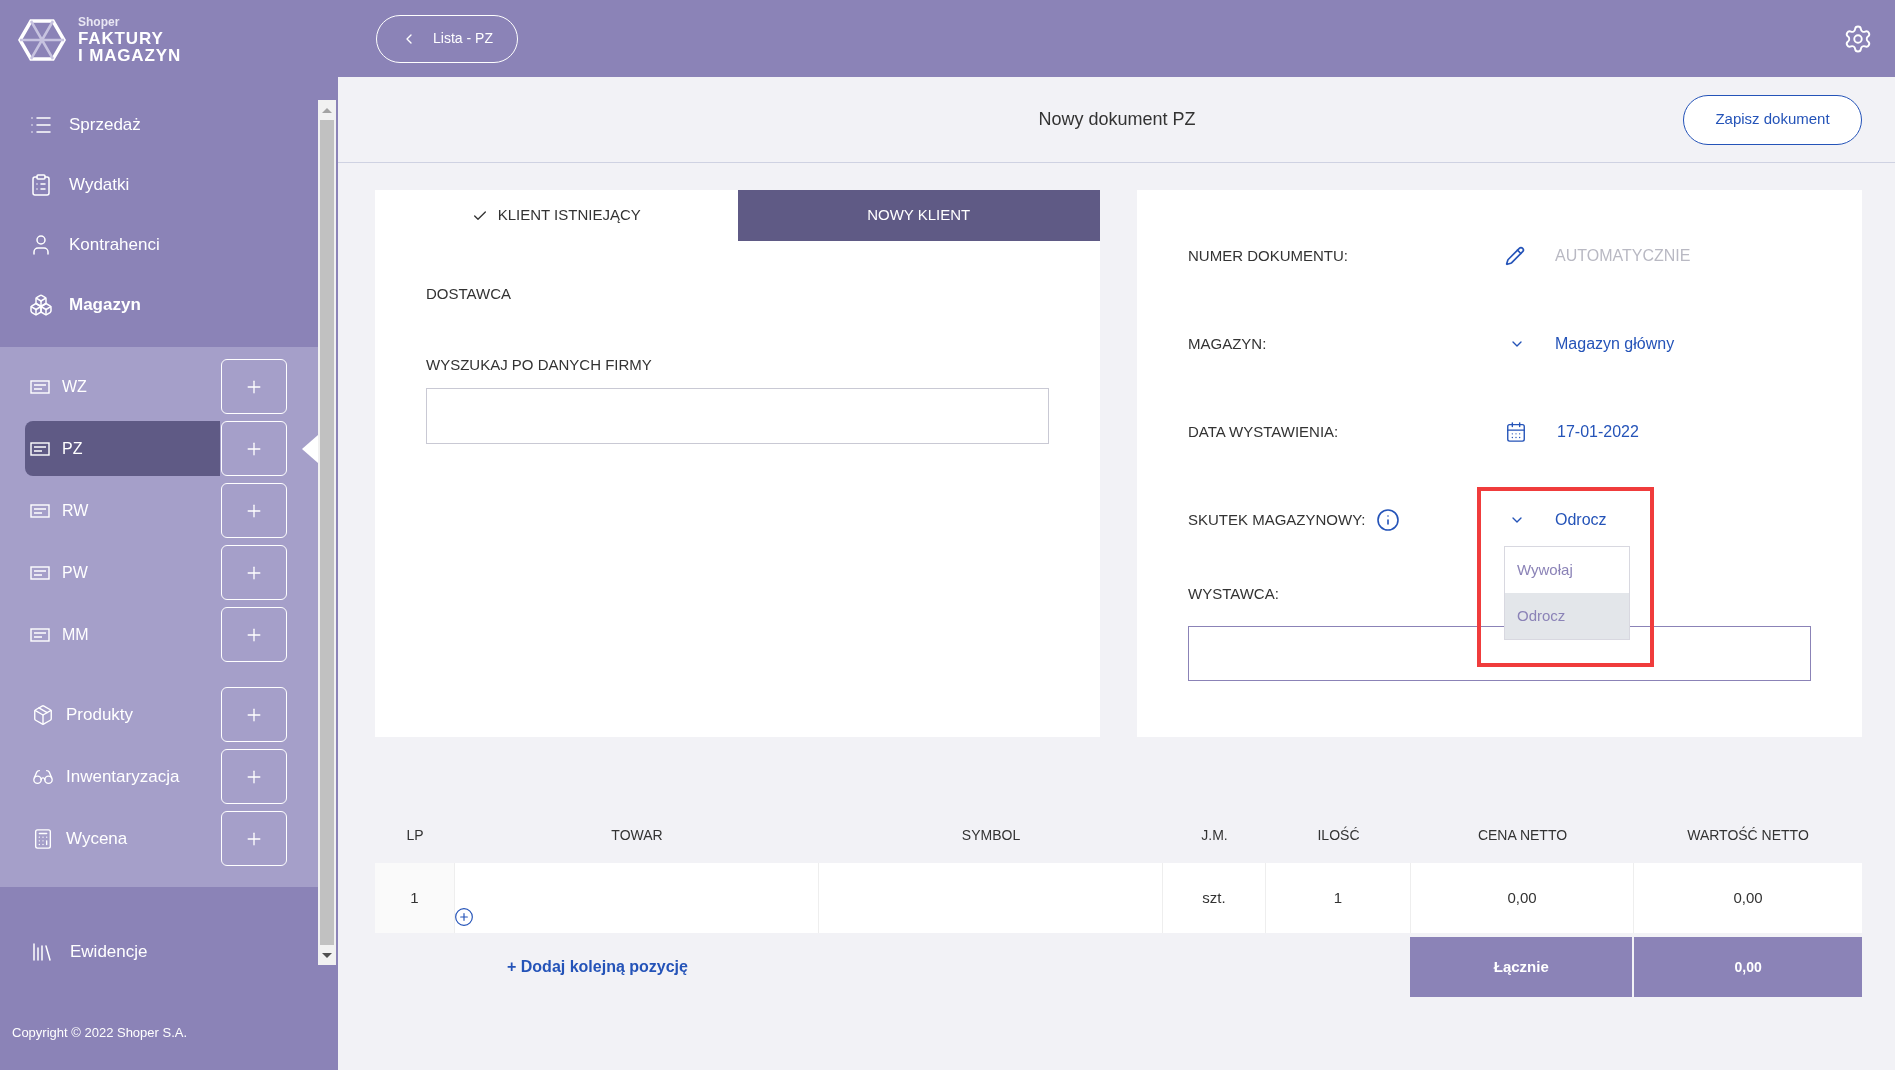  I want to click on menu-item: Ewidencje, so click(100, 952).